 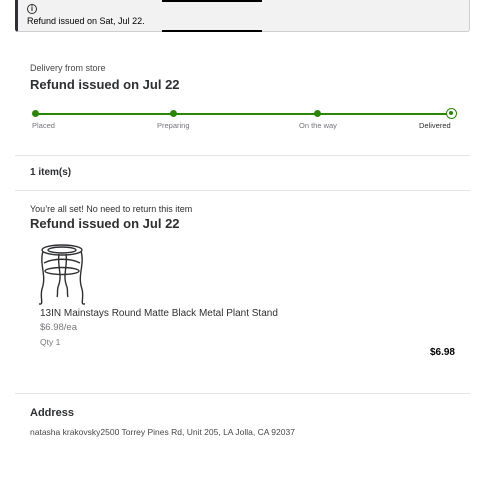 I want to click on refund-banner: i Refund issued on Sat, Jul 22., so click(x=242, y=16).